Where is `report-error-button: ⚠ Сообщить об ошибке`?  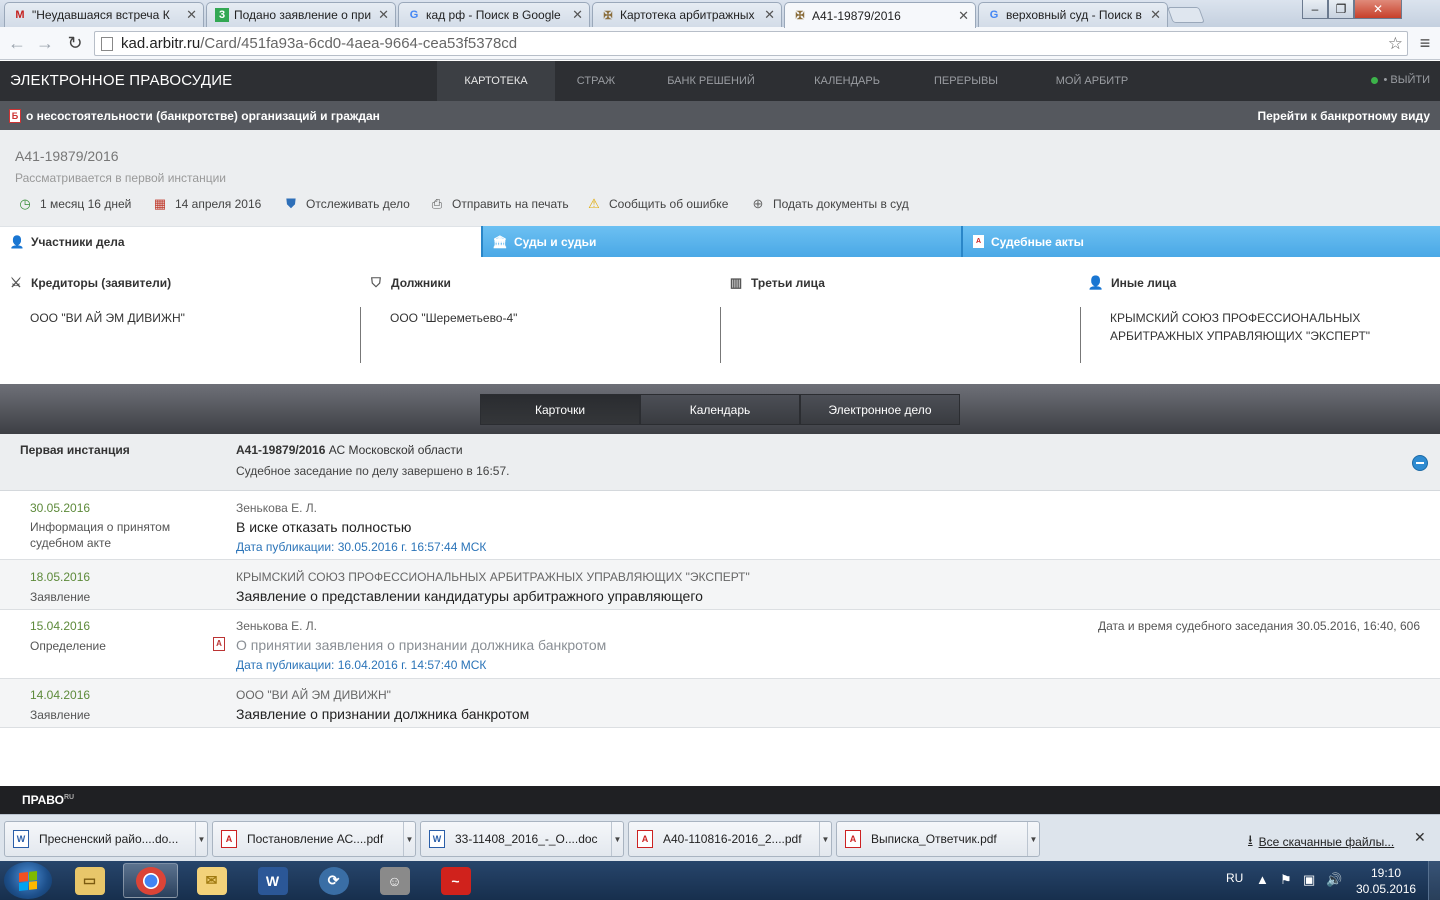
report-error-button: ⚠ Сообщить об ошибке is located at coordinates (657, 204).